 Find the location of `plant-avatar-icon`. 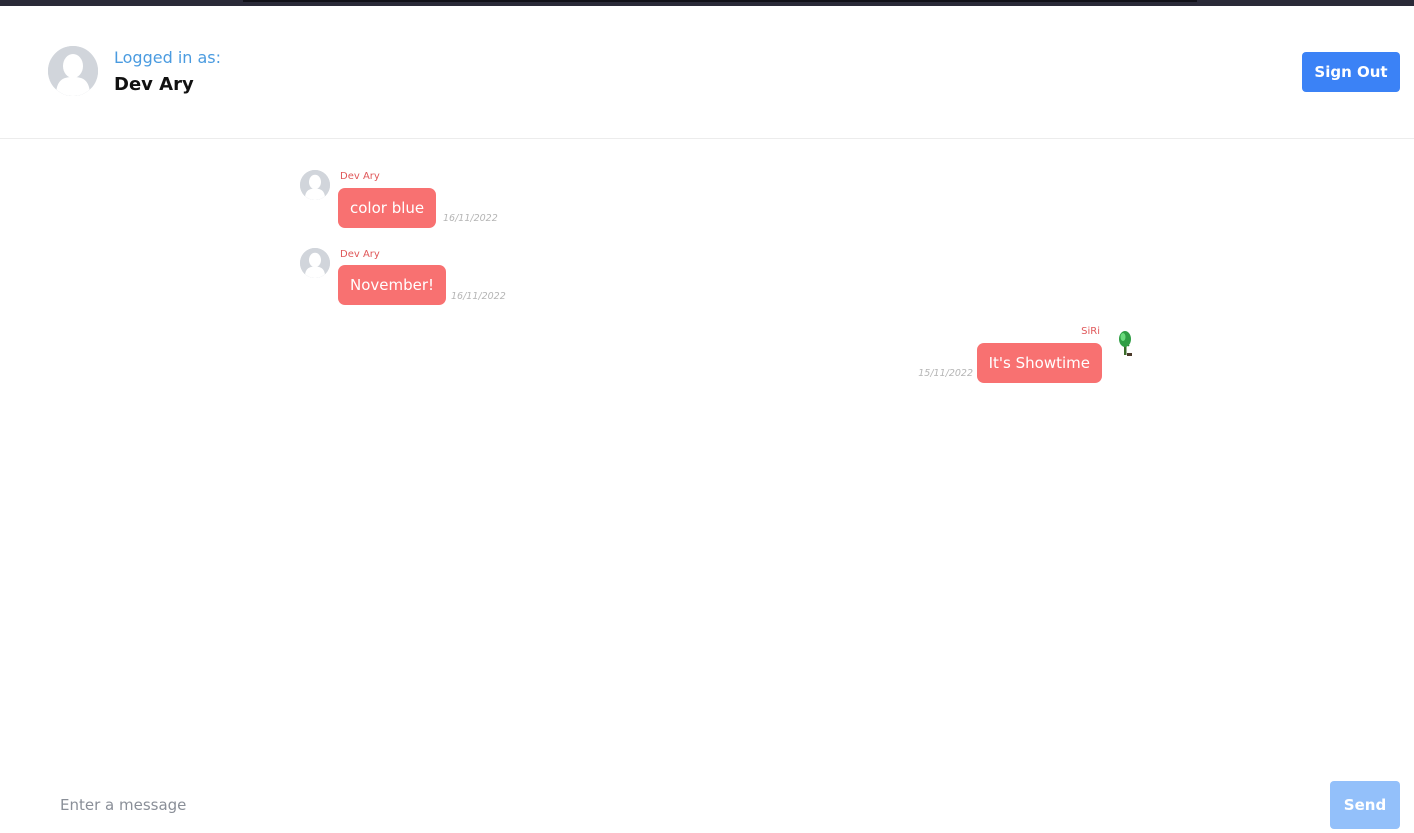

plant-avatar-icon is located at coordinates (1125, 343).